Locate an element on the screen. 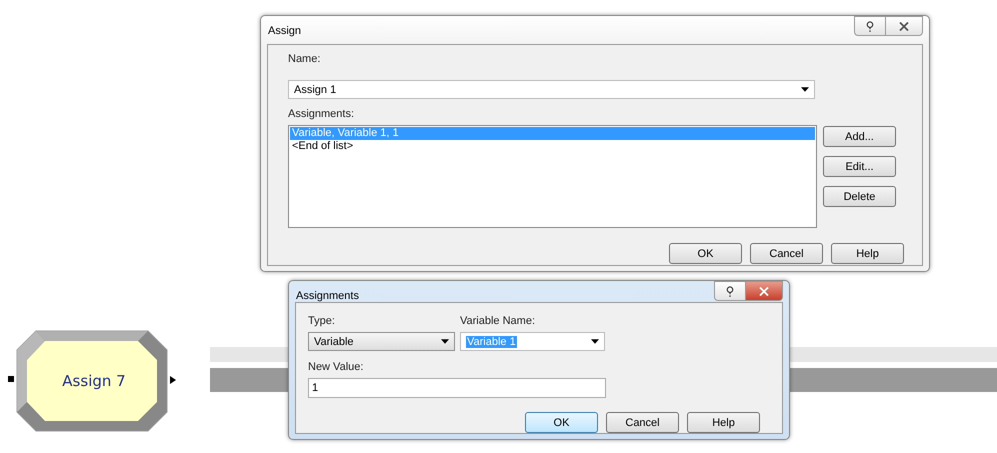  list-item: <End of list> is located at coordinates (552, 146).